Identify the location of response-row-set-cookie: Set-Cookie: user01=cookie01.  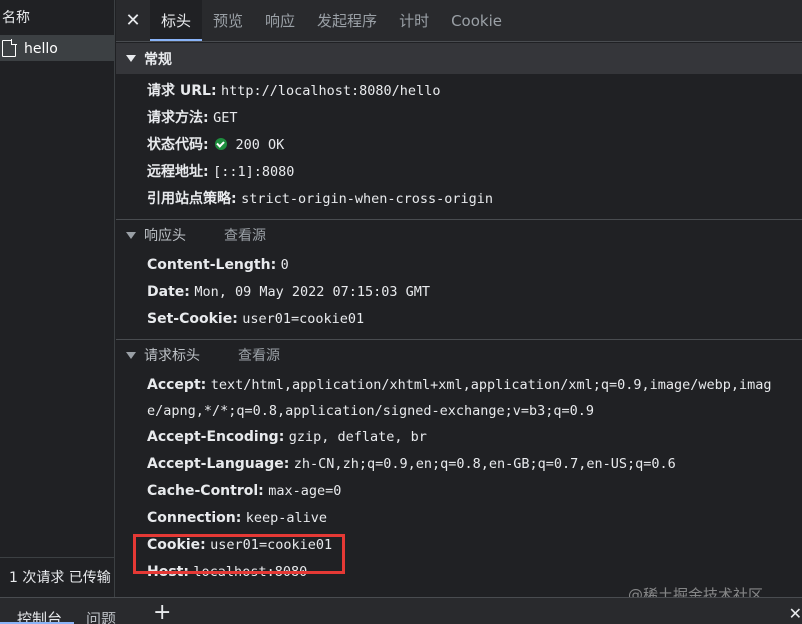
(256, 319).